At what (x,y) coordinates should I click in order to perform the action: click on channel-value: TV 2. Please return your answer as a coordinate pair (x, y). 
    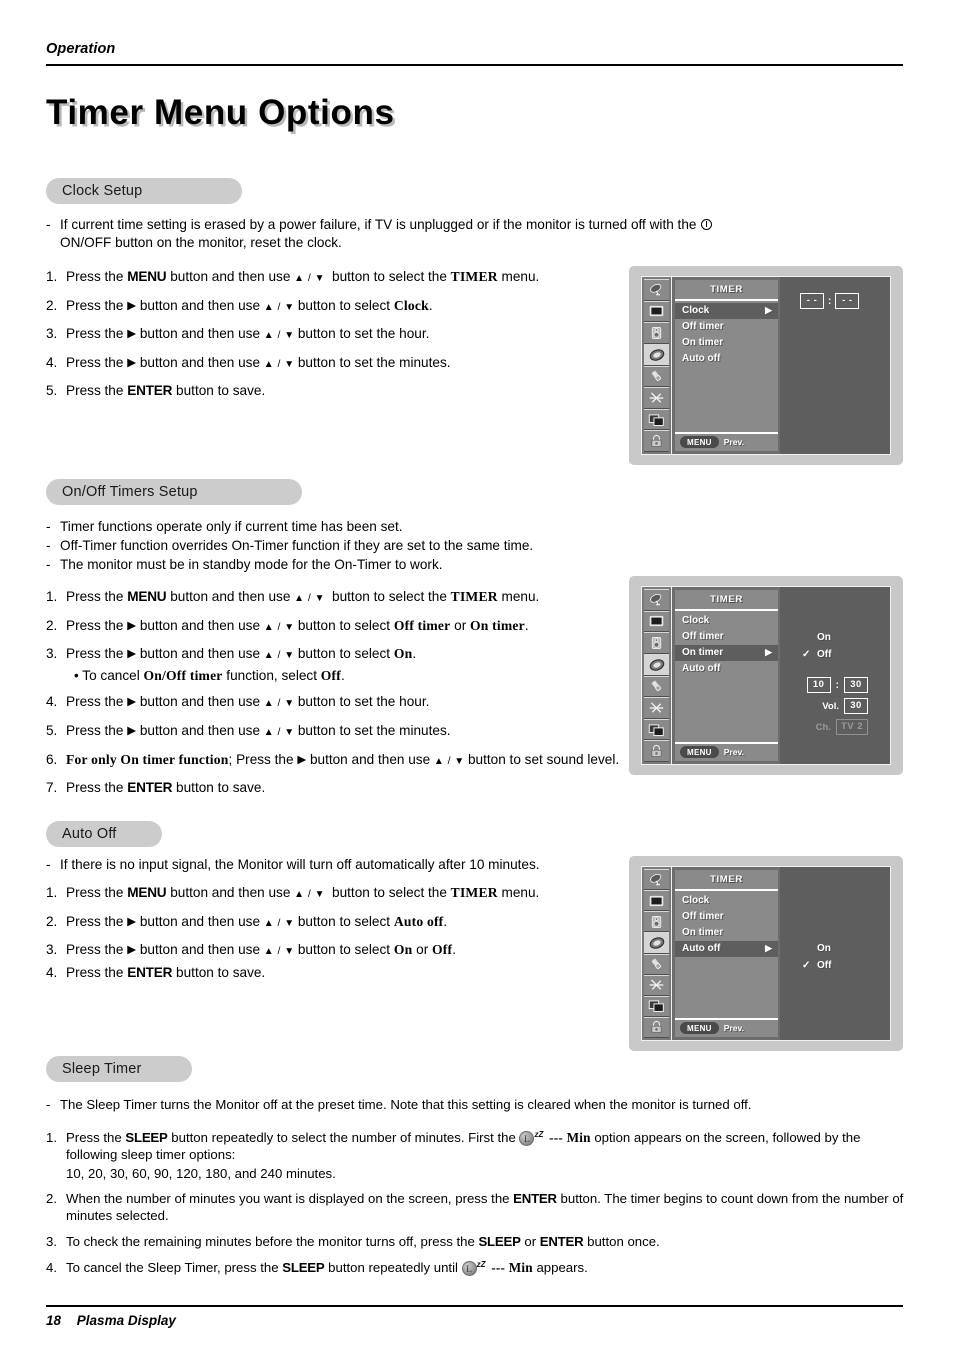
    Looking at the image, I should click on (851, 727).